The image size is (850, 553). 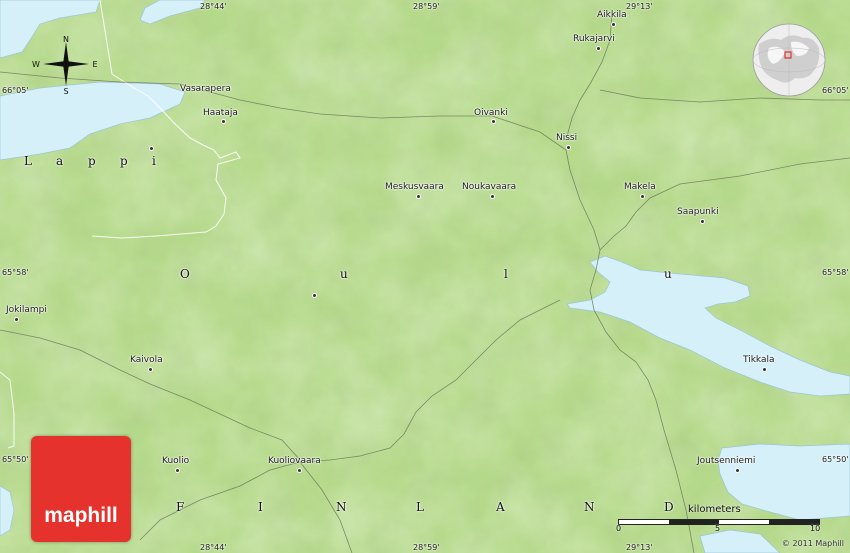 What do you see at coordinates (213, 547) in the screenshot?
I see `coord-bottom-2844: 28°44'` at bounding box center [213, 547].